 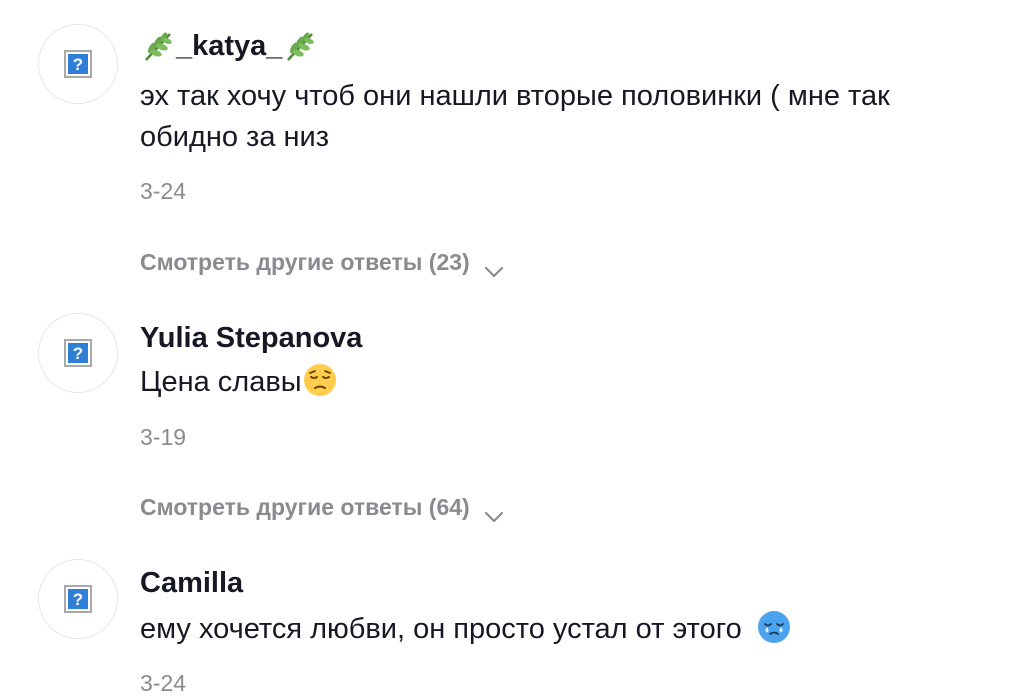 I want to click on username-label: _katya_, so click(x=229, y=45).